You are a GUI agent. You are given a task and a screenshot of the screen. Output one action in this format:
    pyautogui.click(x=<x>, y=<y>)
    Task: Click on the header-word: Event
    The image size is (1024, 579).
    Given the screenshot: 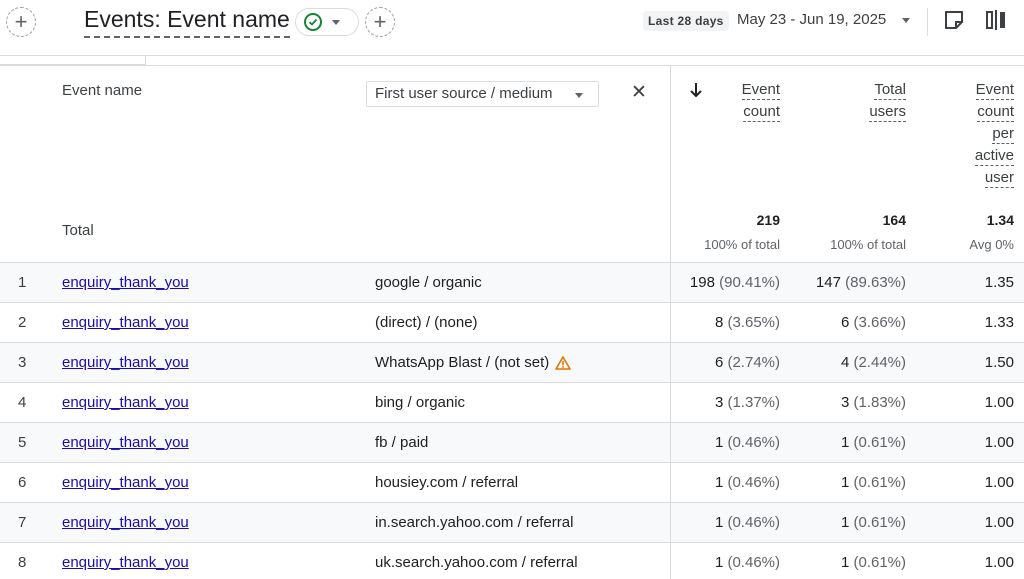 What is the action you would take?
    pyautogui.click(x=760, y=90)
    